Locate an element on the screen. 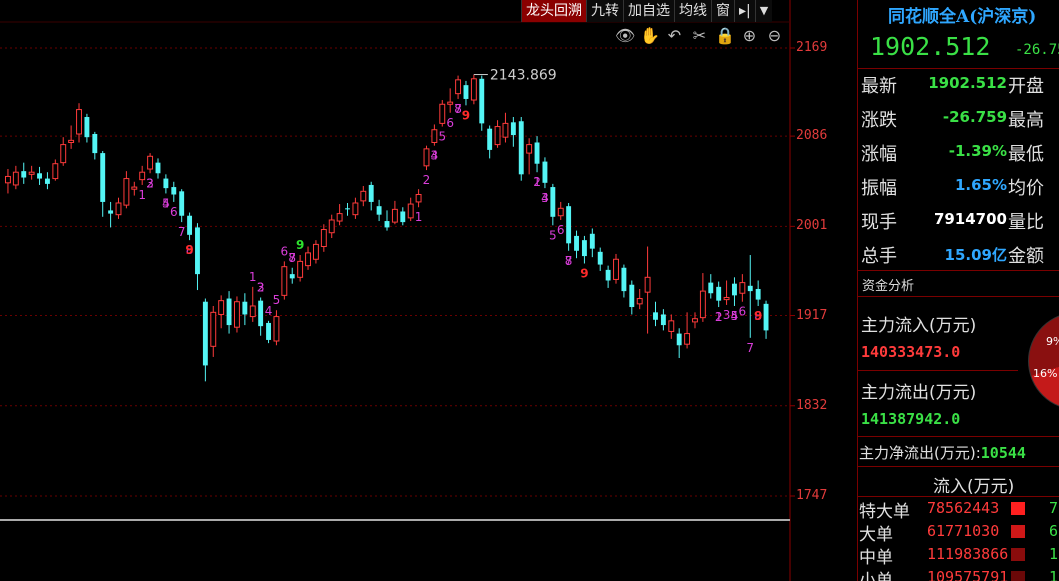  scissors-icon: ✂ is located at coordinates (699, 35).